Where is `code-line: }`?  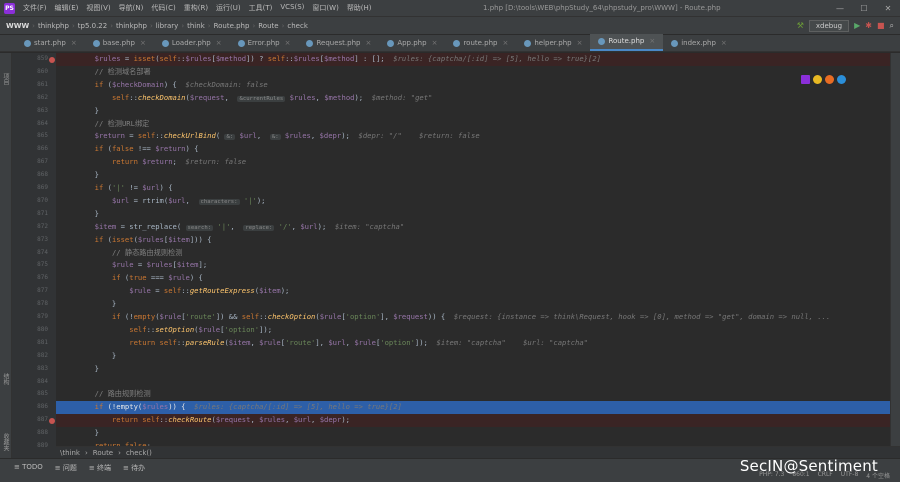
code-line: } is located at coordinates (473, 356).